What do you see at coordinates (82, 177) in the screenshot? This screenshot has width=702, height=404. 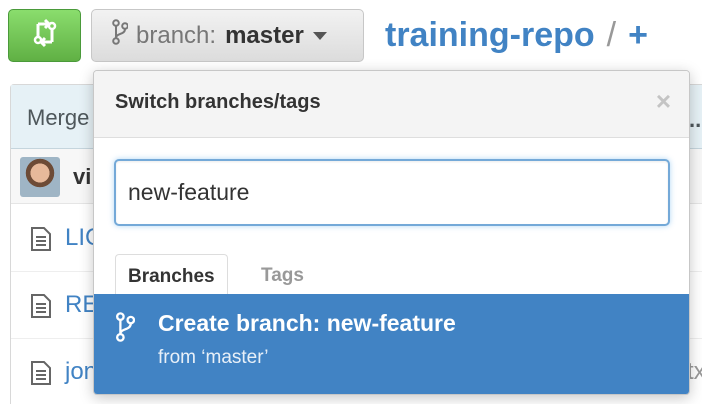 I see `author-name: vi` at bounding box center [82, 177].